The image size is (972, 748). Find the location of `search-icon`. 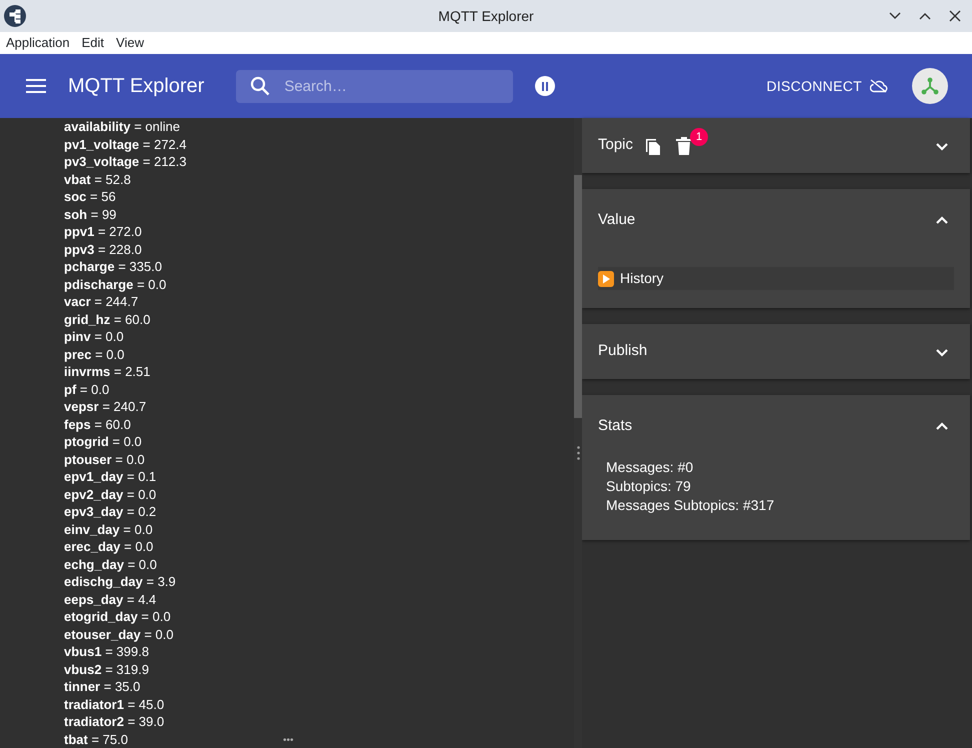

search-icon is located at coordinates (260, 86).